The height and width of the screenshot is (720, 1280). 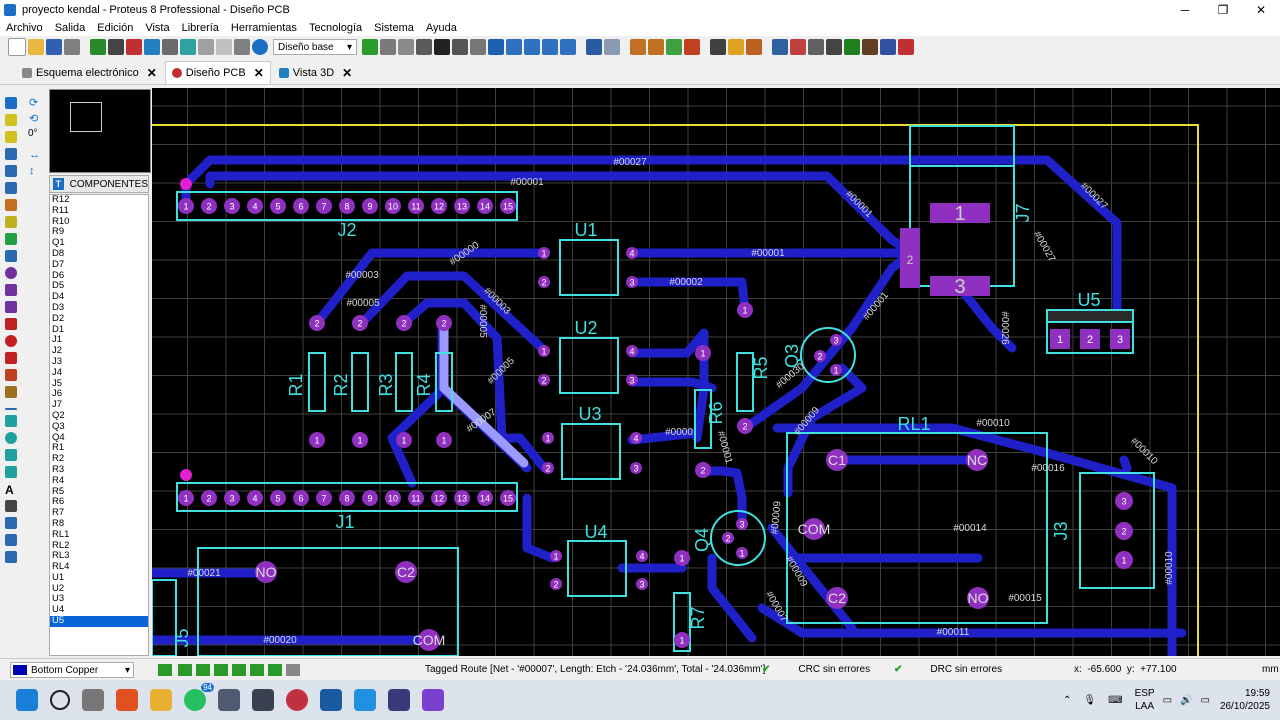 What do you see at coordinates (99, 427) in the screenshot?
I see `component-list-item: Q3` at bounding box center [99, 427].